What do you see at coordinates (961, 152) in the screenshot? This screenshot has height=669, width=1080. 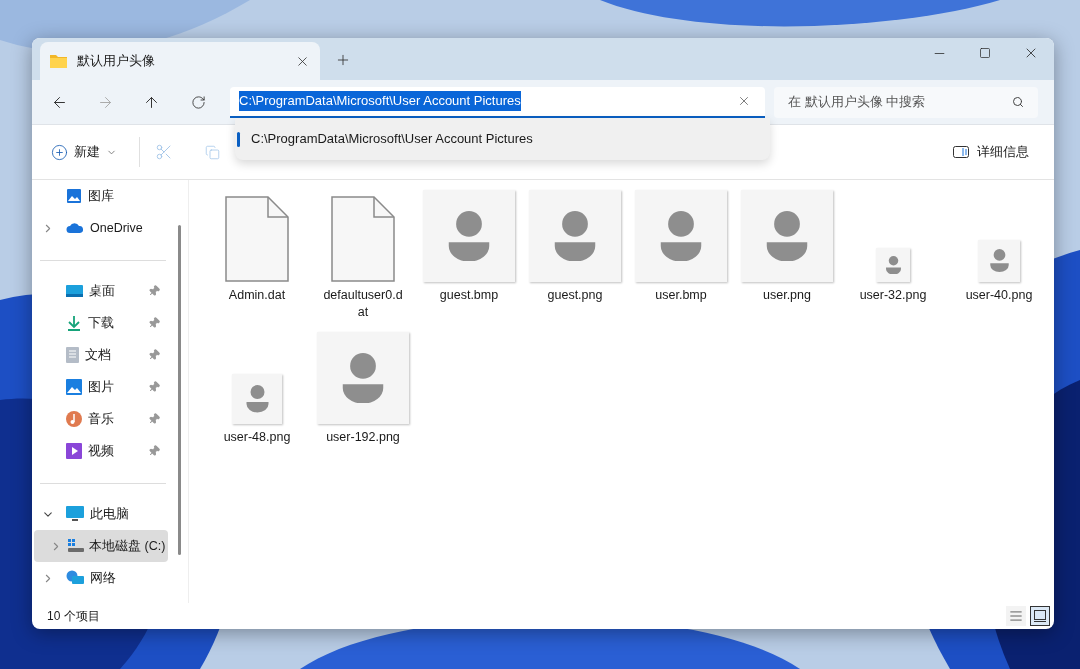 I see `details-pane-icon` at bounding box center [961, 152].